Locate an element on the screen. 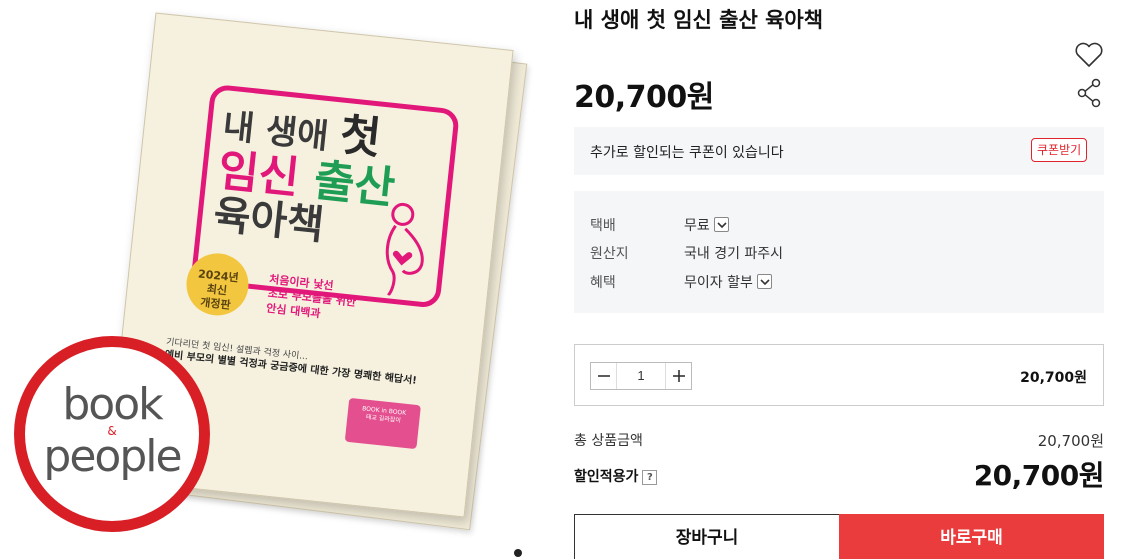 The height and width of the screenshot is (559, 1122). benefit-dropdown-chevron-icon is located at coordinates (764, 281).